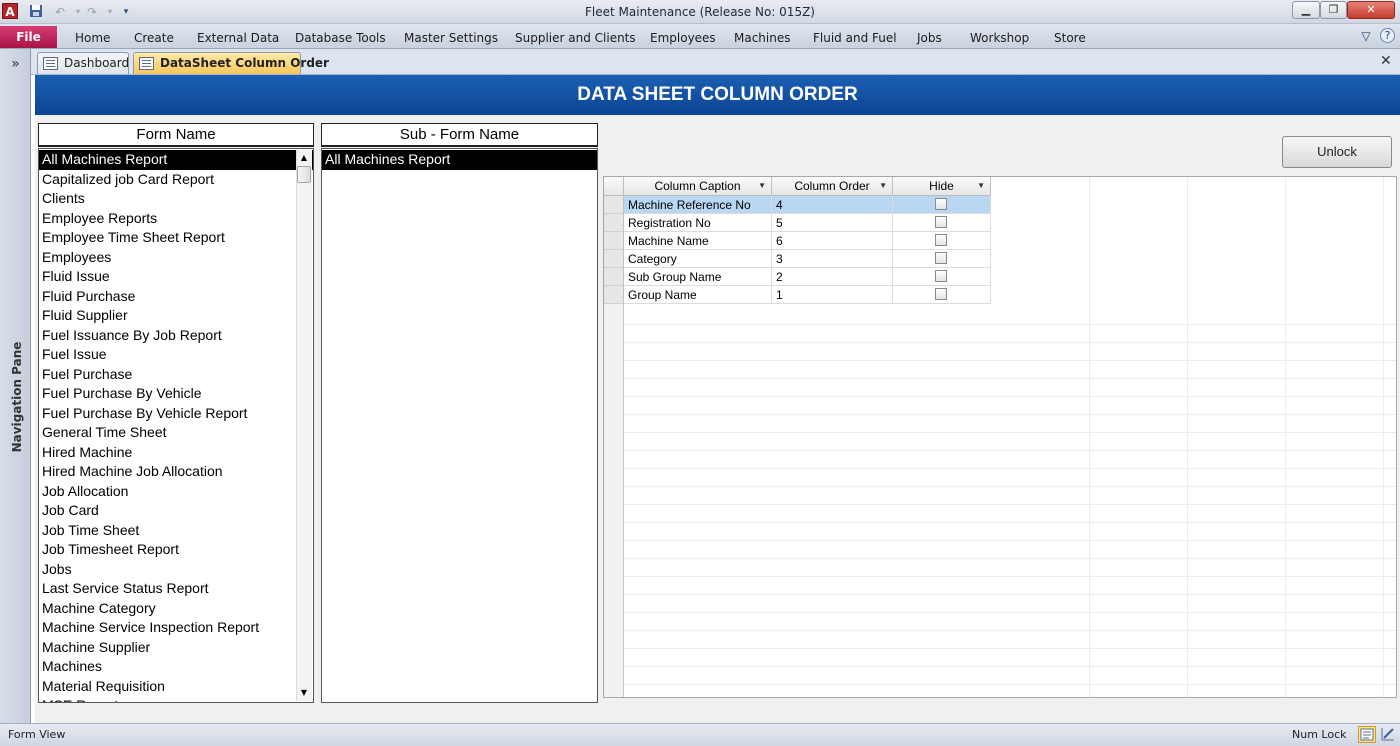 This screenshot has height=746, width=1400. I want to click on tab-store: Store, so click(1070, 38).